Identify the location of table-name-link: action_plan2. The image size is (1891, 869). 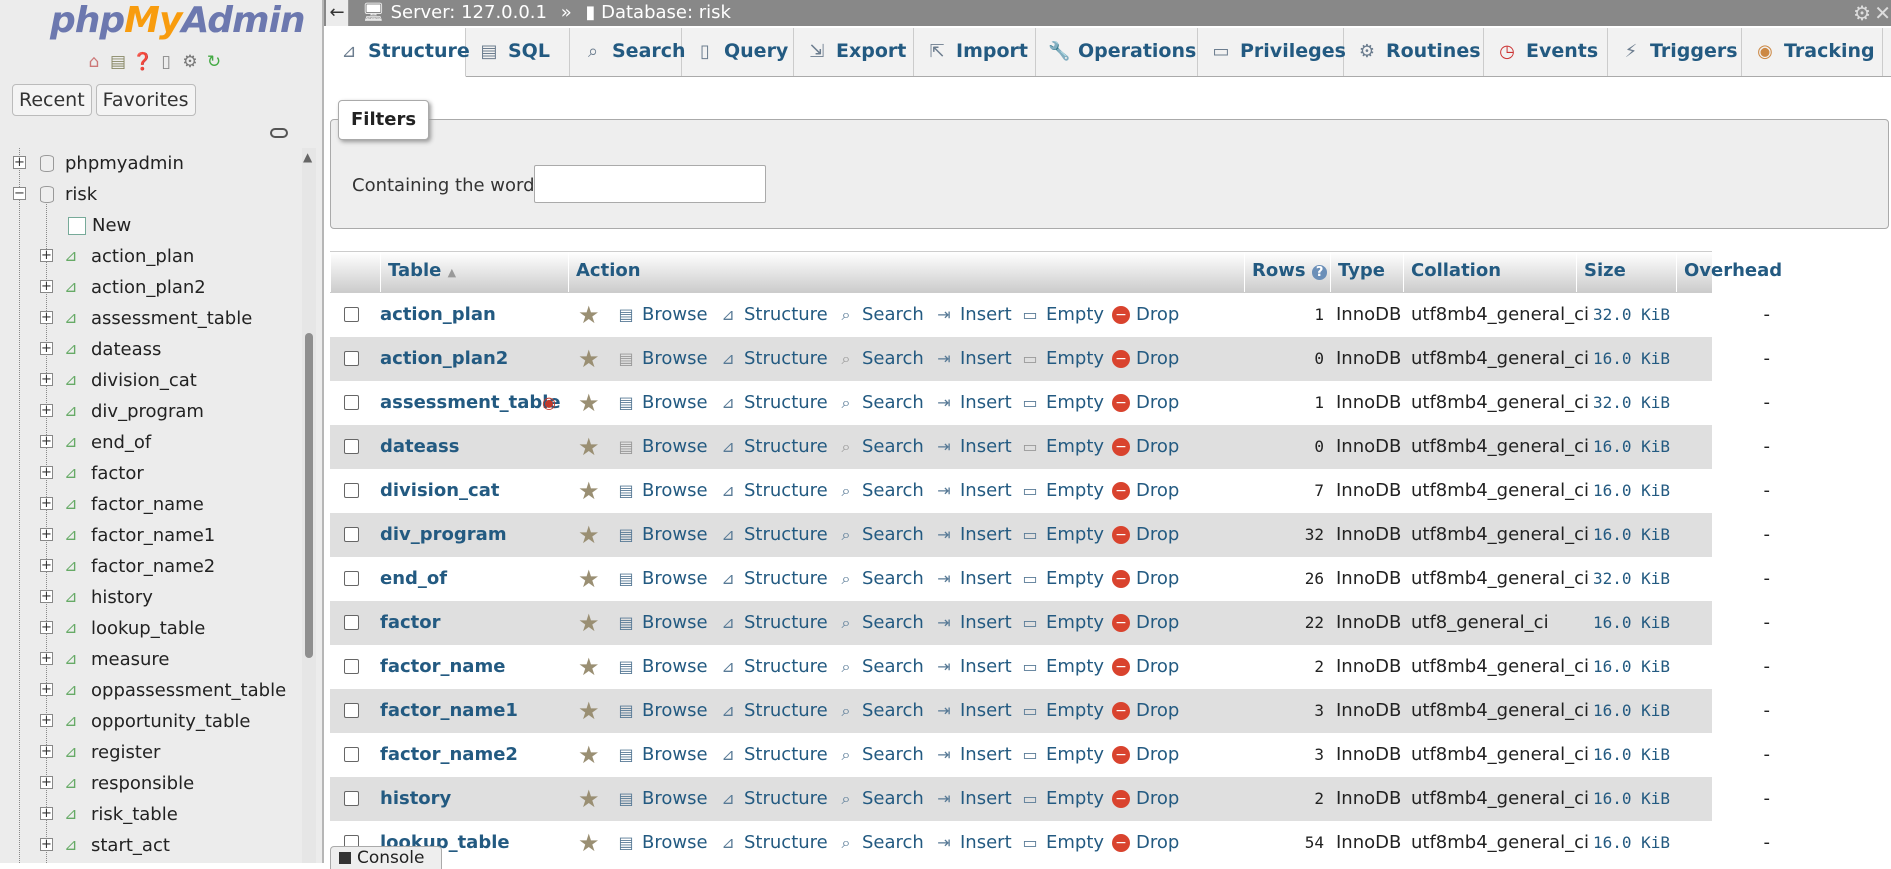
(444, 359).